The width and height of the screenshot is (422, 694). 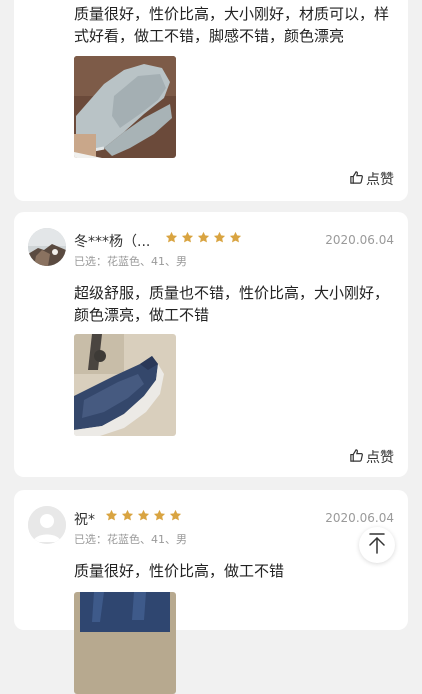 I want to click on review-text: 质量很好，性价比高，大小刚好，材质可以，样式好看，做工不错，脚感不错，颜色漂亮, so click(x=232, y=25).